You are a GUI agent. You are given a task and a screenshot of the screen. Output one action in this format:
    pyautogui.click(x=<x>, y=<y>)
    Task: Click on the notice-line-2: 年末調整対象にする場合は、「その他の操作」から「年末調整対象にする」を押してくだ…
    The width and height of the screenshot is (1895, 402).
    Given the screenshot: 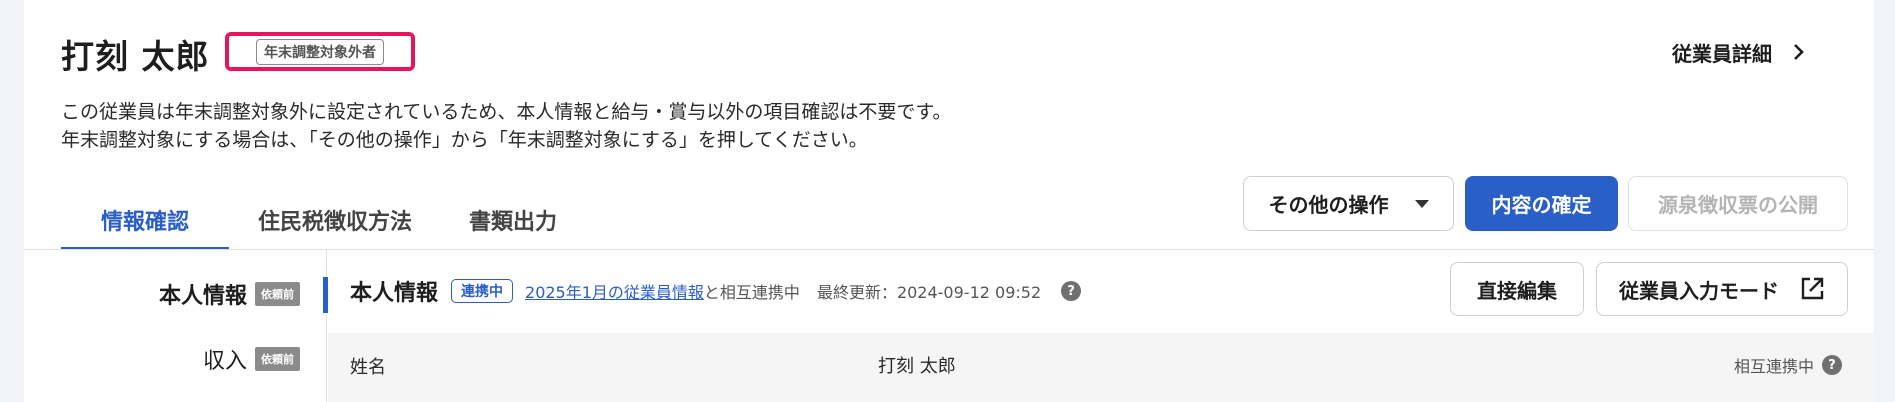 What is the action you would take?
    pyautogui.click(x=464, y=140)
    